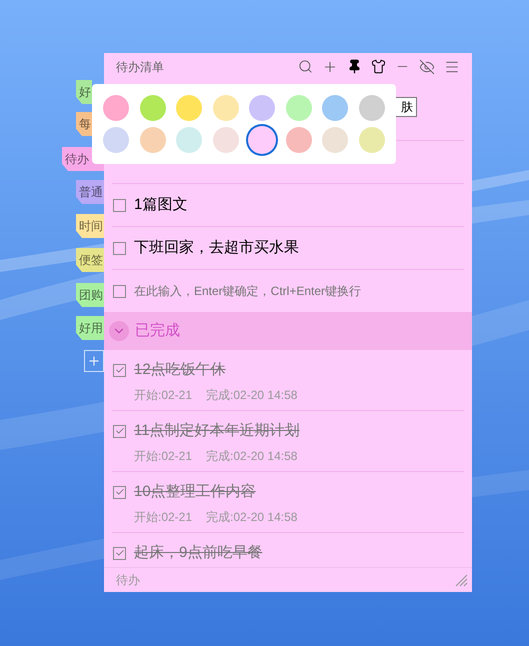  I want to click on note-tab: 团购, so click(90, 295).